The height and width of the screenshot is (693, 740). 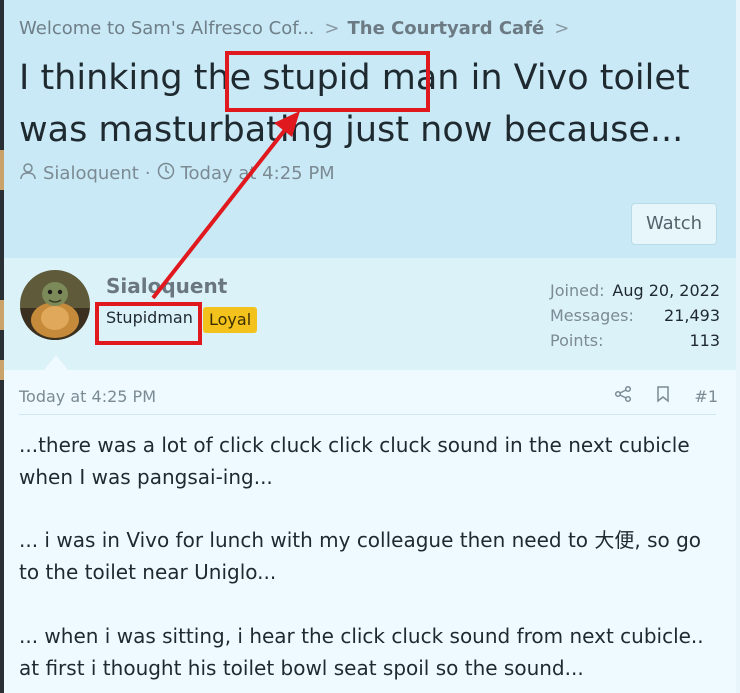 I want to click on avatar, so click(x=55, y=305).